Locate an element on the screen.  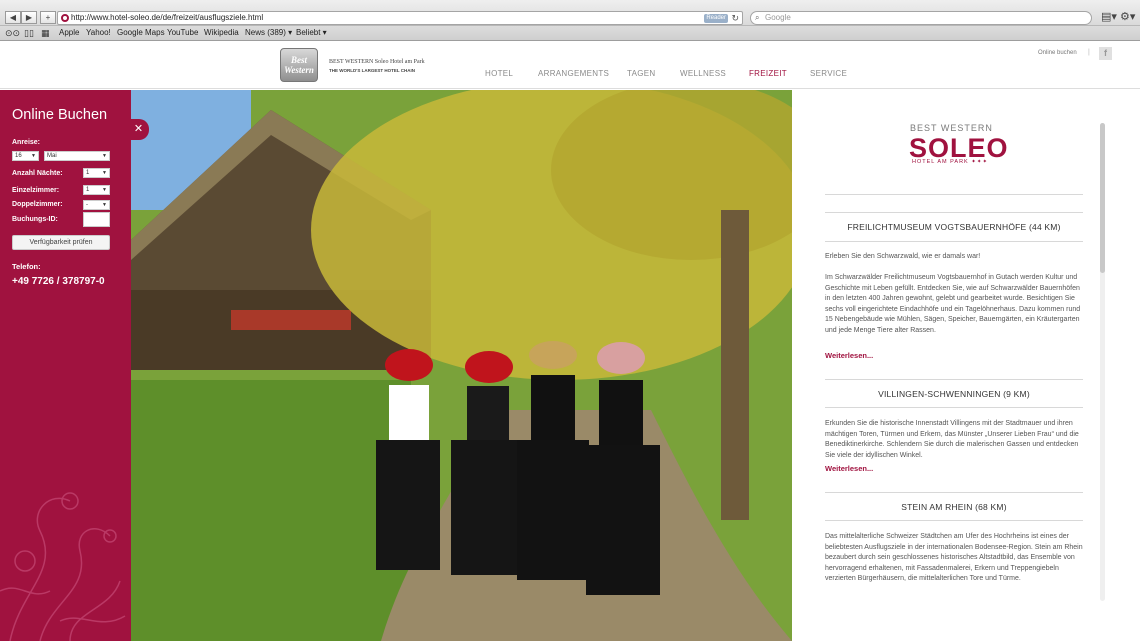
best-western-logo: Best Western is located at coordinates (299, 65).